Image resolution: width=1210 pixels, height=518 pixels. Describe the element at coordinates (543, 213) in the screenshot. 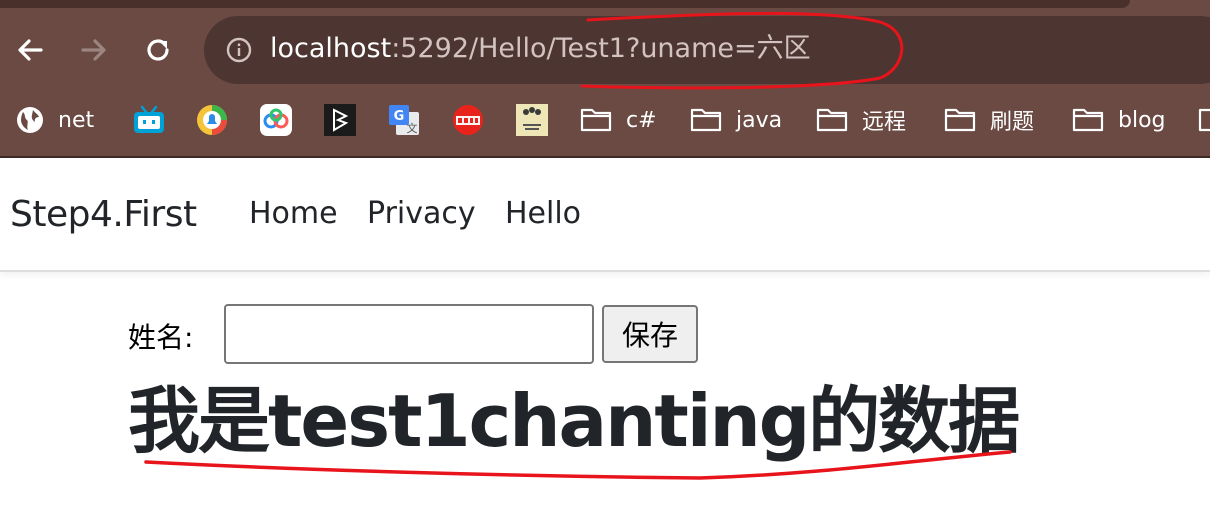

I see `nav-link-hello: Hello` at that location.